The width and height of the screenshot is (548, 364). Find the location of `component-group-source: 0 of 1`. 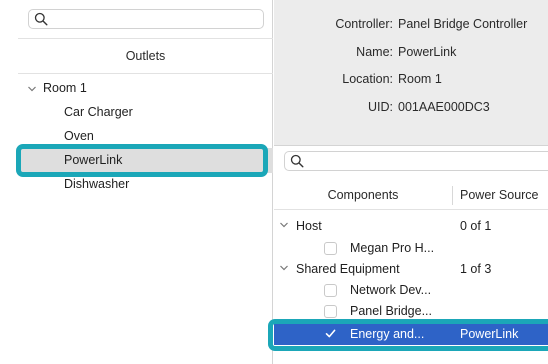

component-group-source: 0 of 1 is located at coordinates (476, 226).